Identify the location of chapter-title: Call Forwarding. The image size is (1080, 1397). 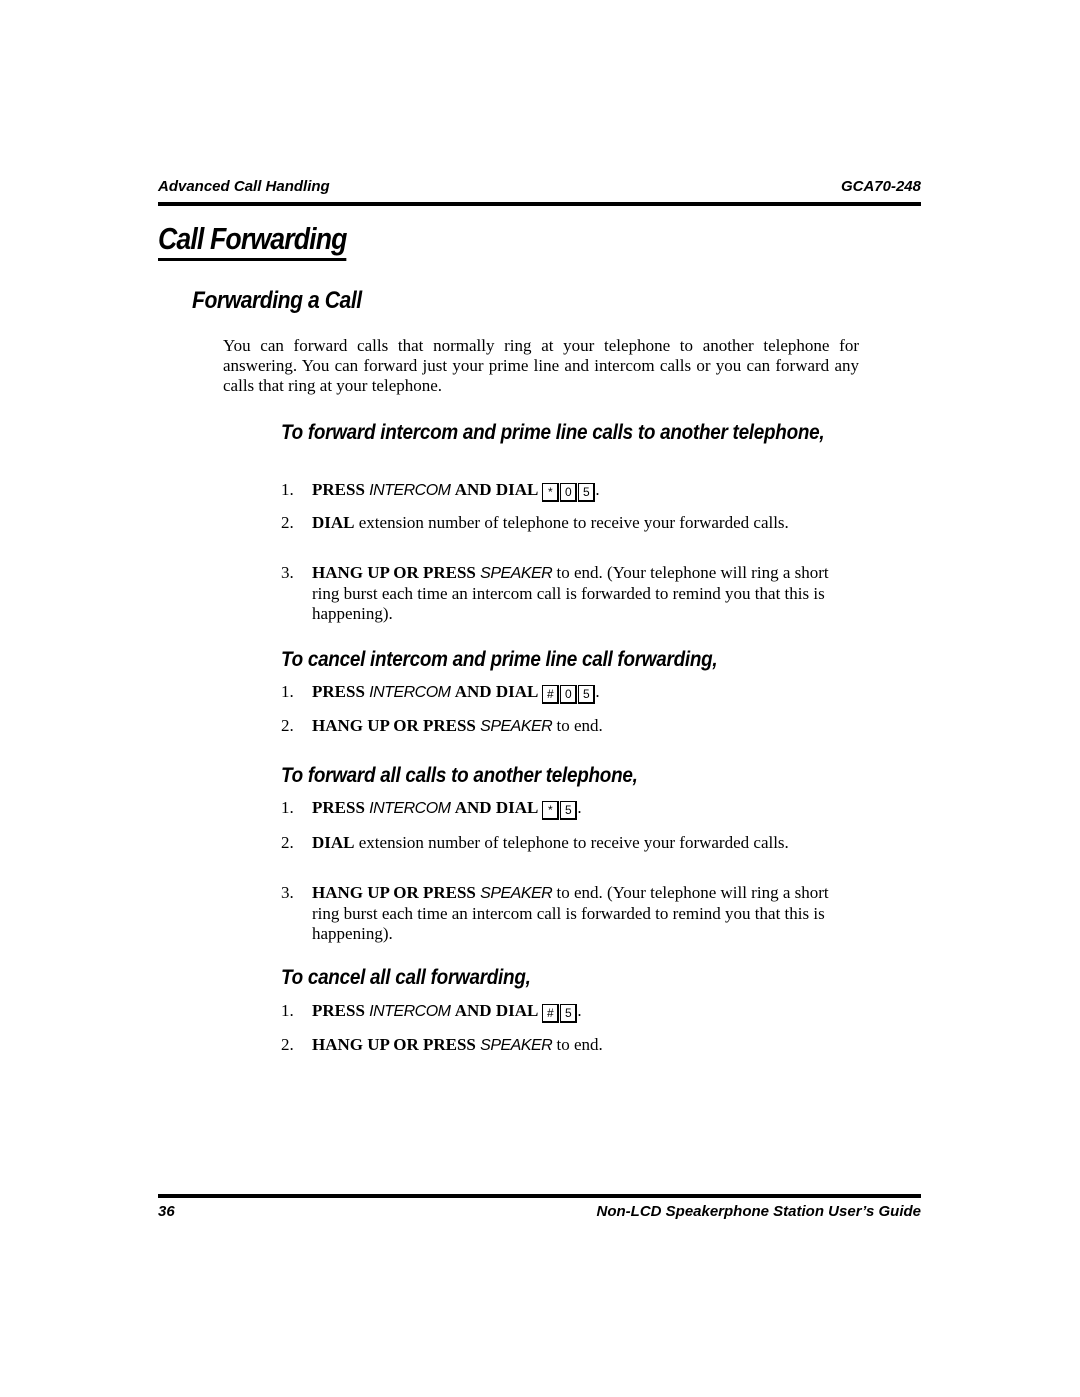
(252, 240).